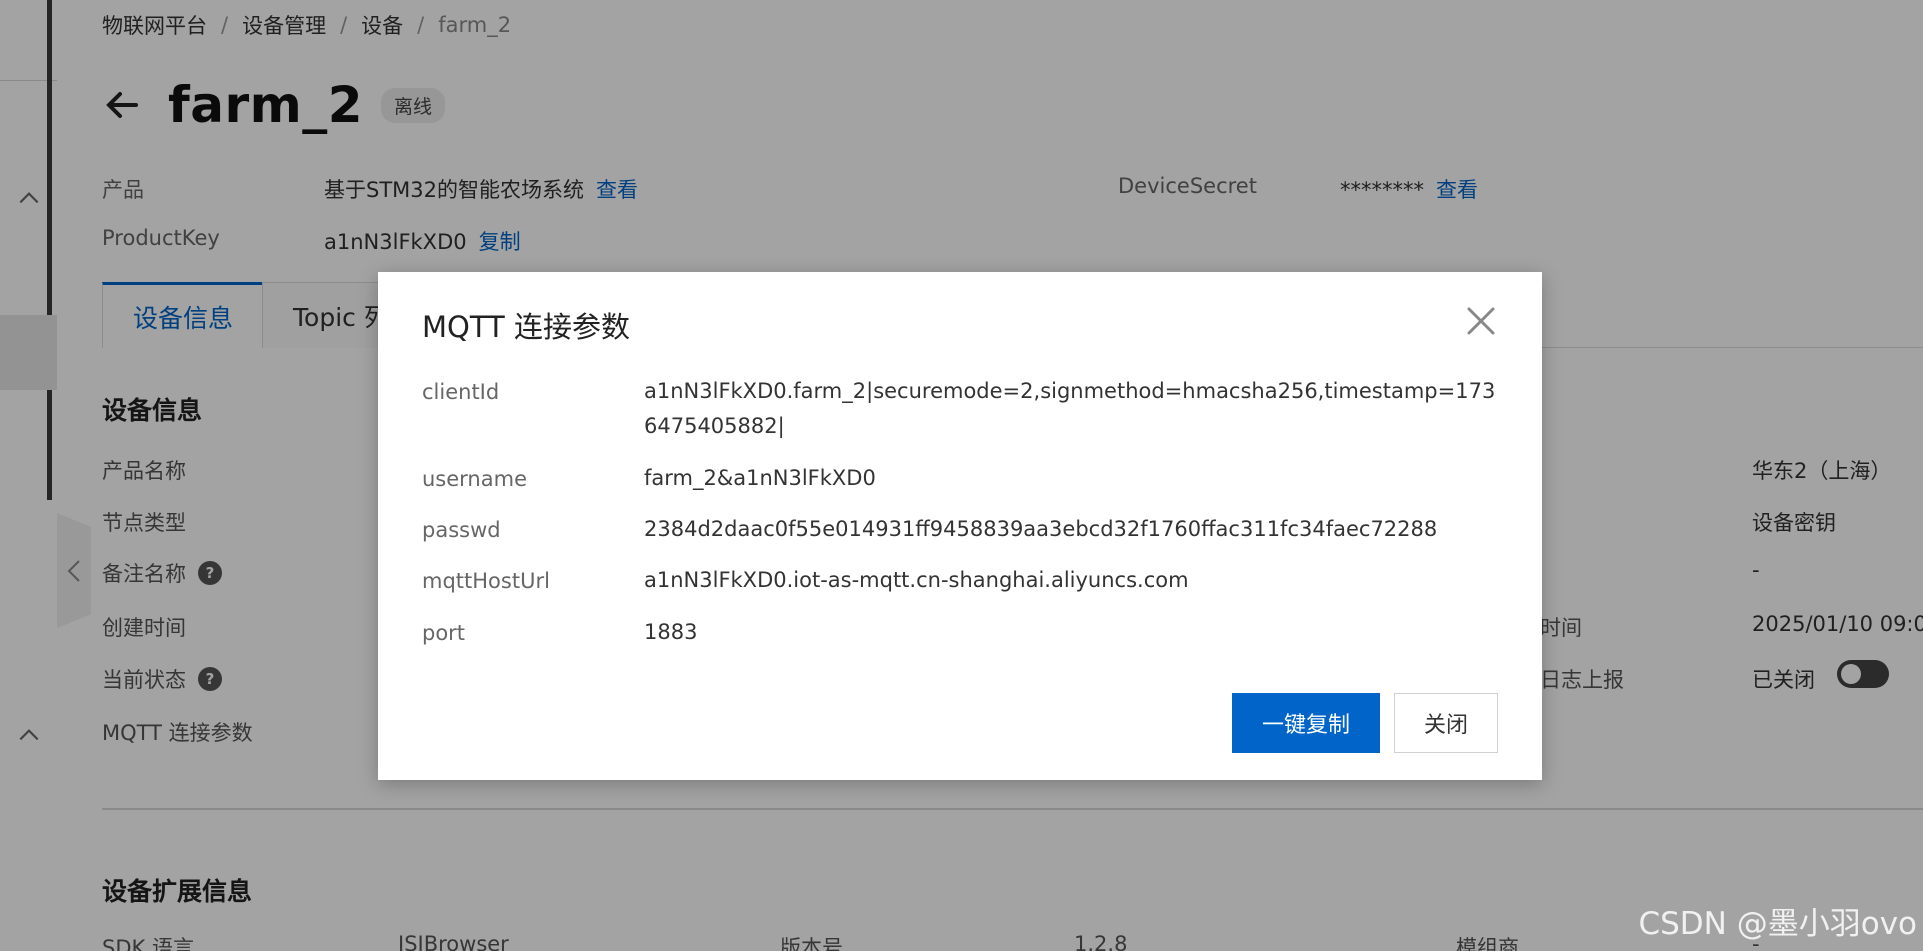 The image size is (1923, 951). Describe the element at coordinates (486, 581) in the screenshot. I see `param-label-host: mqttHostUrl` at that location.